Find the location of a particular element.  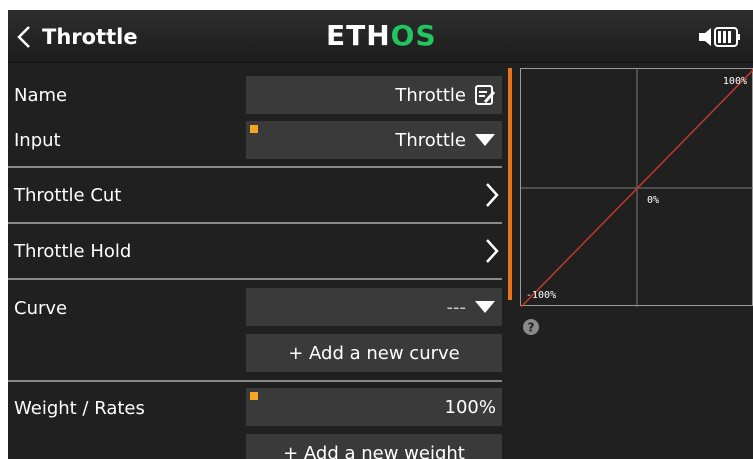

name-row: Name Throttle is located at coordinates (258, 95).